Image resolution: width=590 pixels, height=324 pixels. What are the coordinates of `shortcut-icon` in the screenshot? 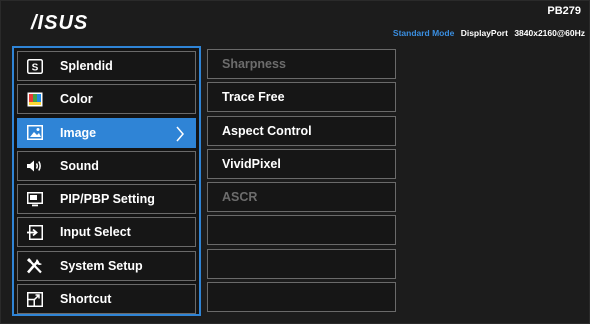 It's located at (35, 299).